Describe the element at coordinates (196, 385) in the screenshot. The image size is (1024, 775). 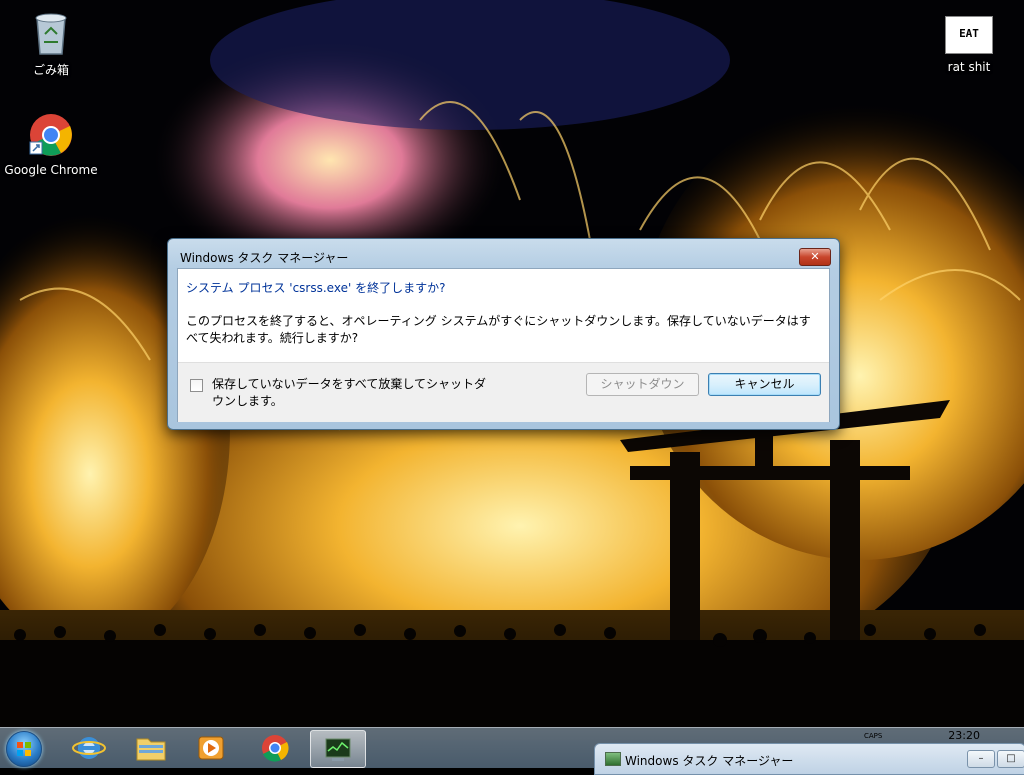
I see `abandon-data-checkbox` at that location.